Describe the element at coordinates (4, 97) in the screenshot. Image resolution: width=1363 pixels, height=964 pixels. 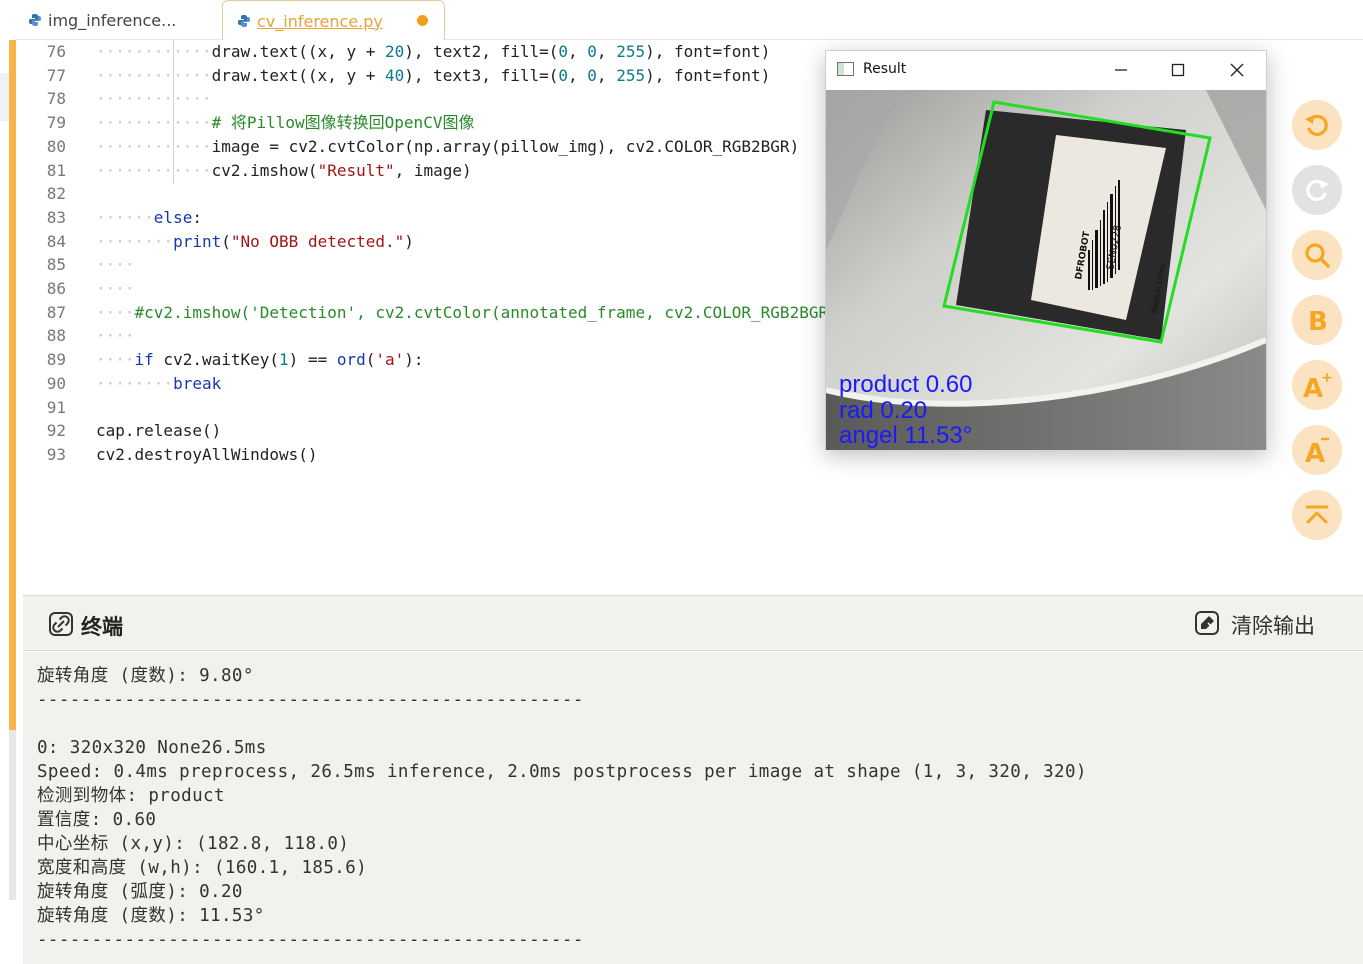
I see `left-panel-edge` at that location.